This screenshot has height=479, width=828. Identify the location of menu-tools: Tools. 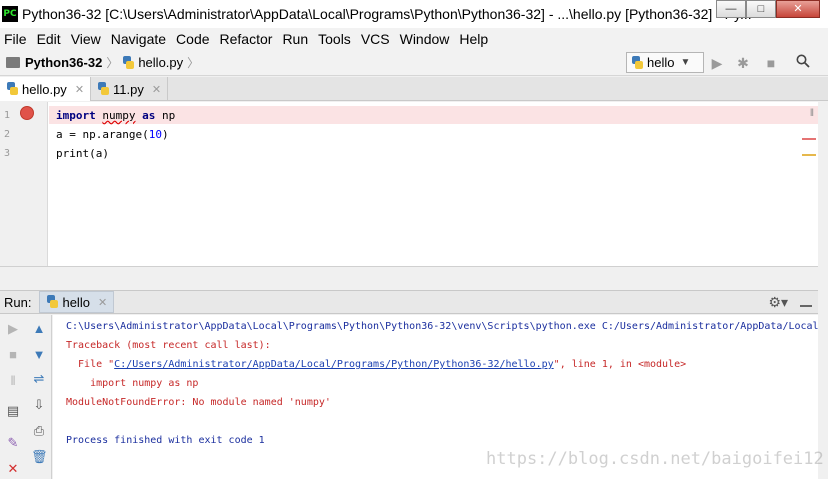
(334, 39).